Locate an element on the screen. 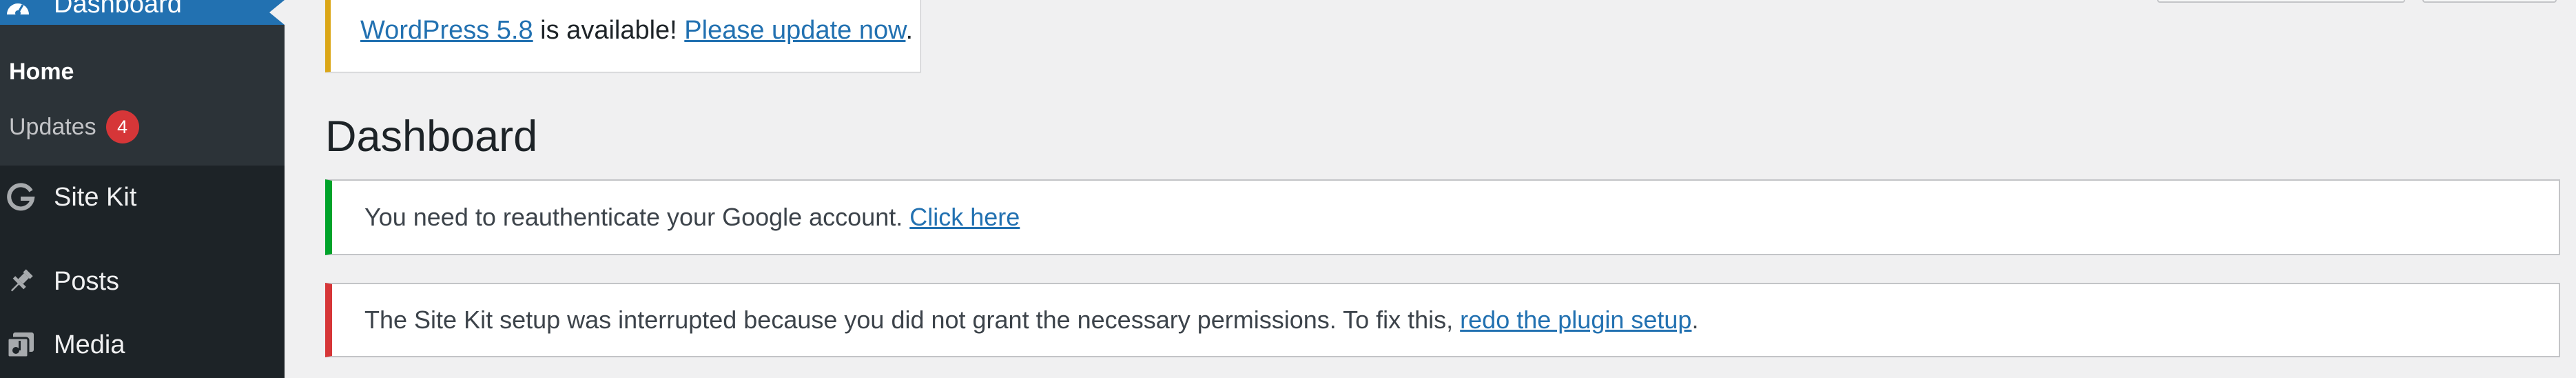  update-nag-text: is available! is located at coordinates (609, 30).